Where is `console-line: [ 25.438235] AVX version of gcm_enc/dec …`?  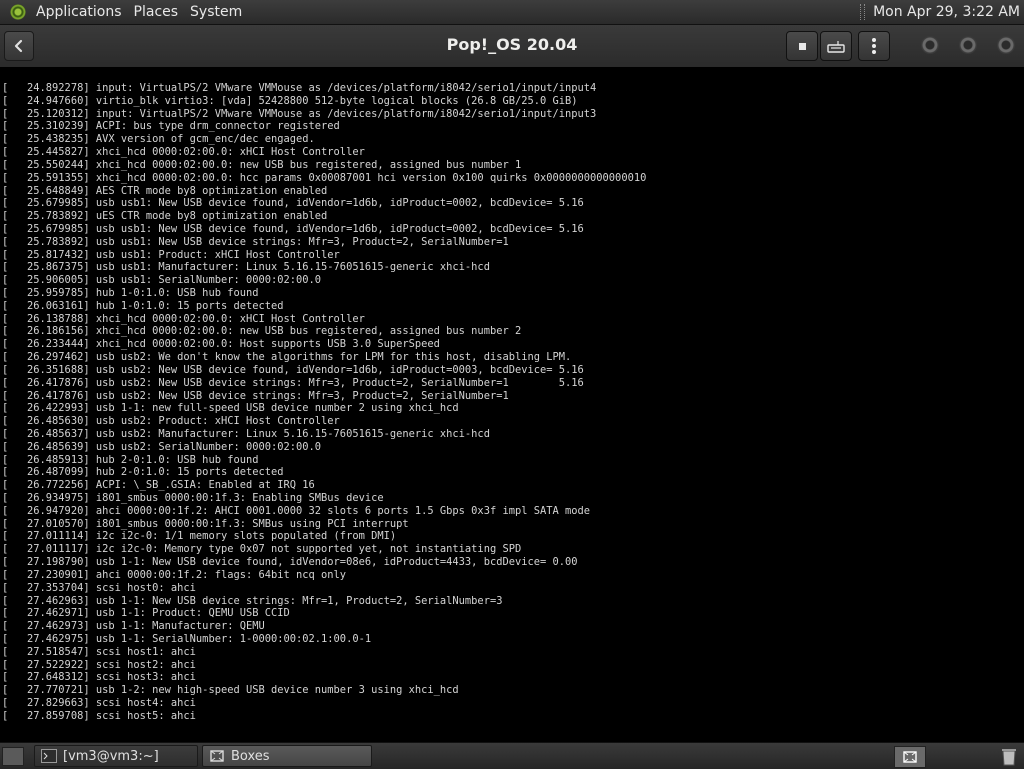
console-line: [ 25.438235] AVX version of gcm_enc/dec … is located at coordinates (158, 139).